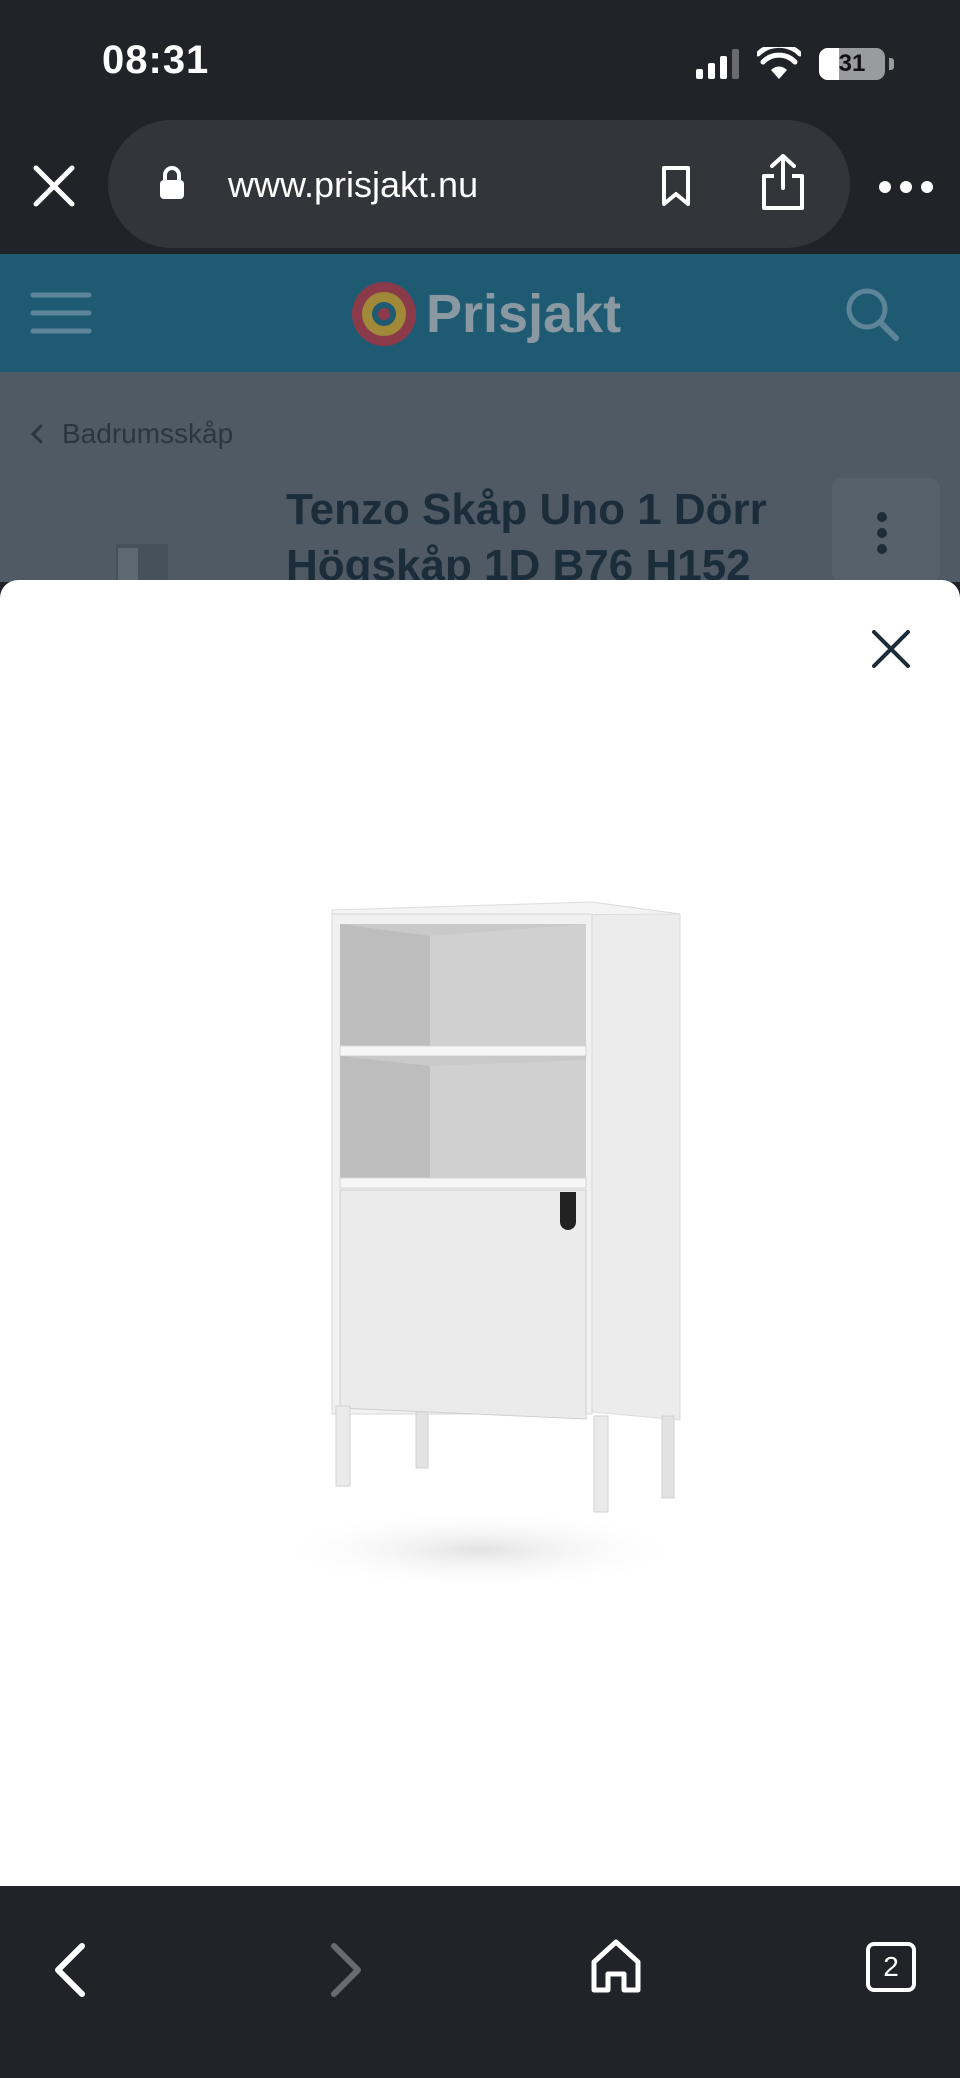 The image size is (960, 2078). What do you see at coordinates (54, 186) in the screenshot?
I see `close-tab-icon` at bounding box center [54, 186].